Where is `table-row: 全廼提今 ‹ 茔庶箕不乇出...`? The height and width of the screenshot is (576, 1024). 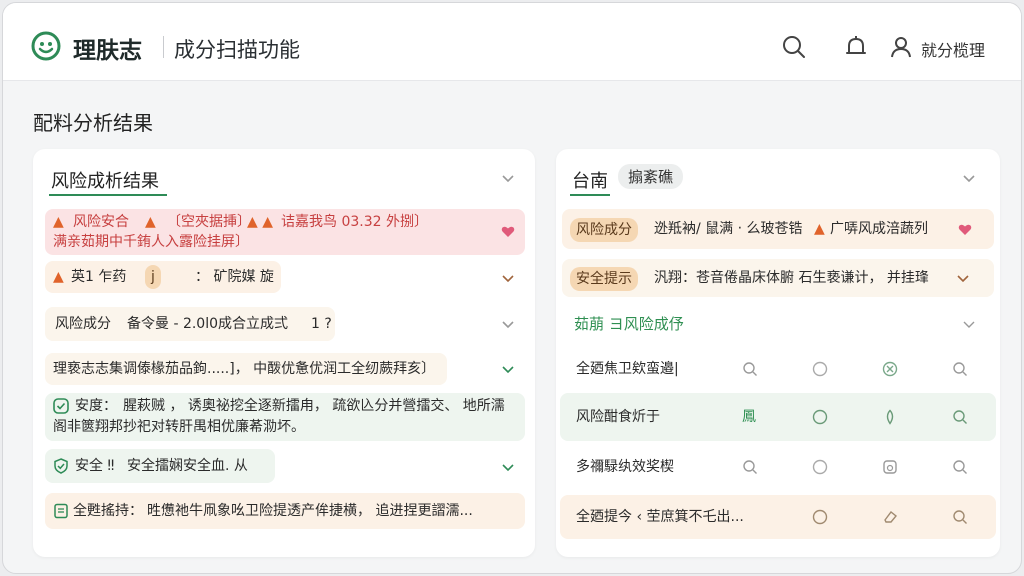
table-row: 全廼提今 ‹ 茔庶箕不乇出... is located at coordinates (778, 517).